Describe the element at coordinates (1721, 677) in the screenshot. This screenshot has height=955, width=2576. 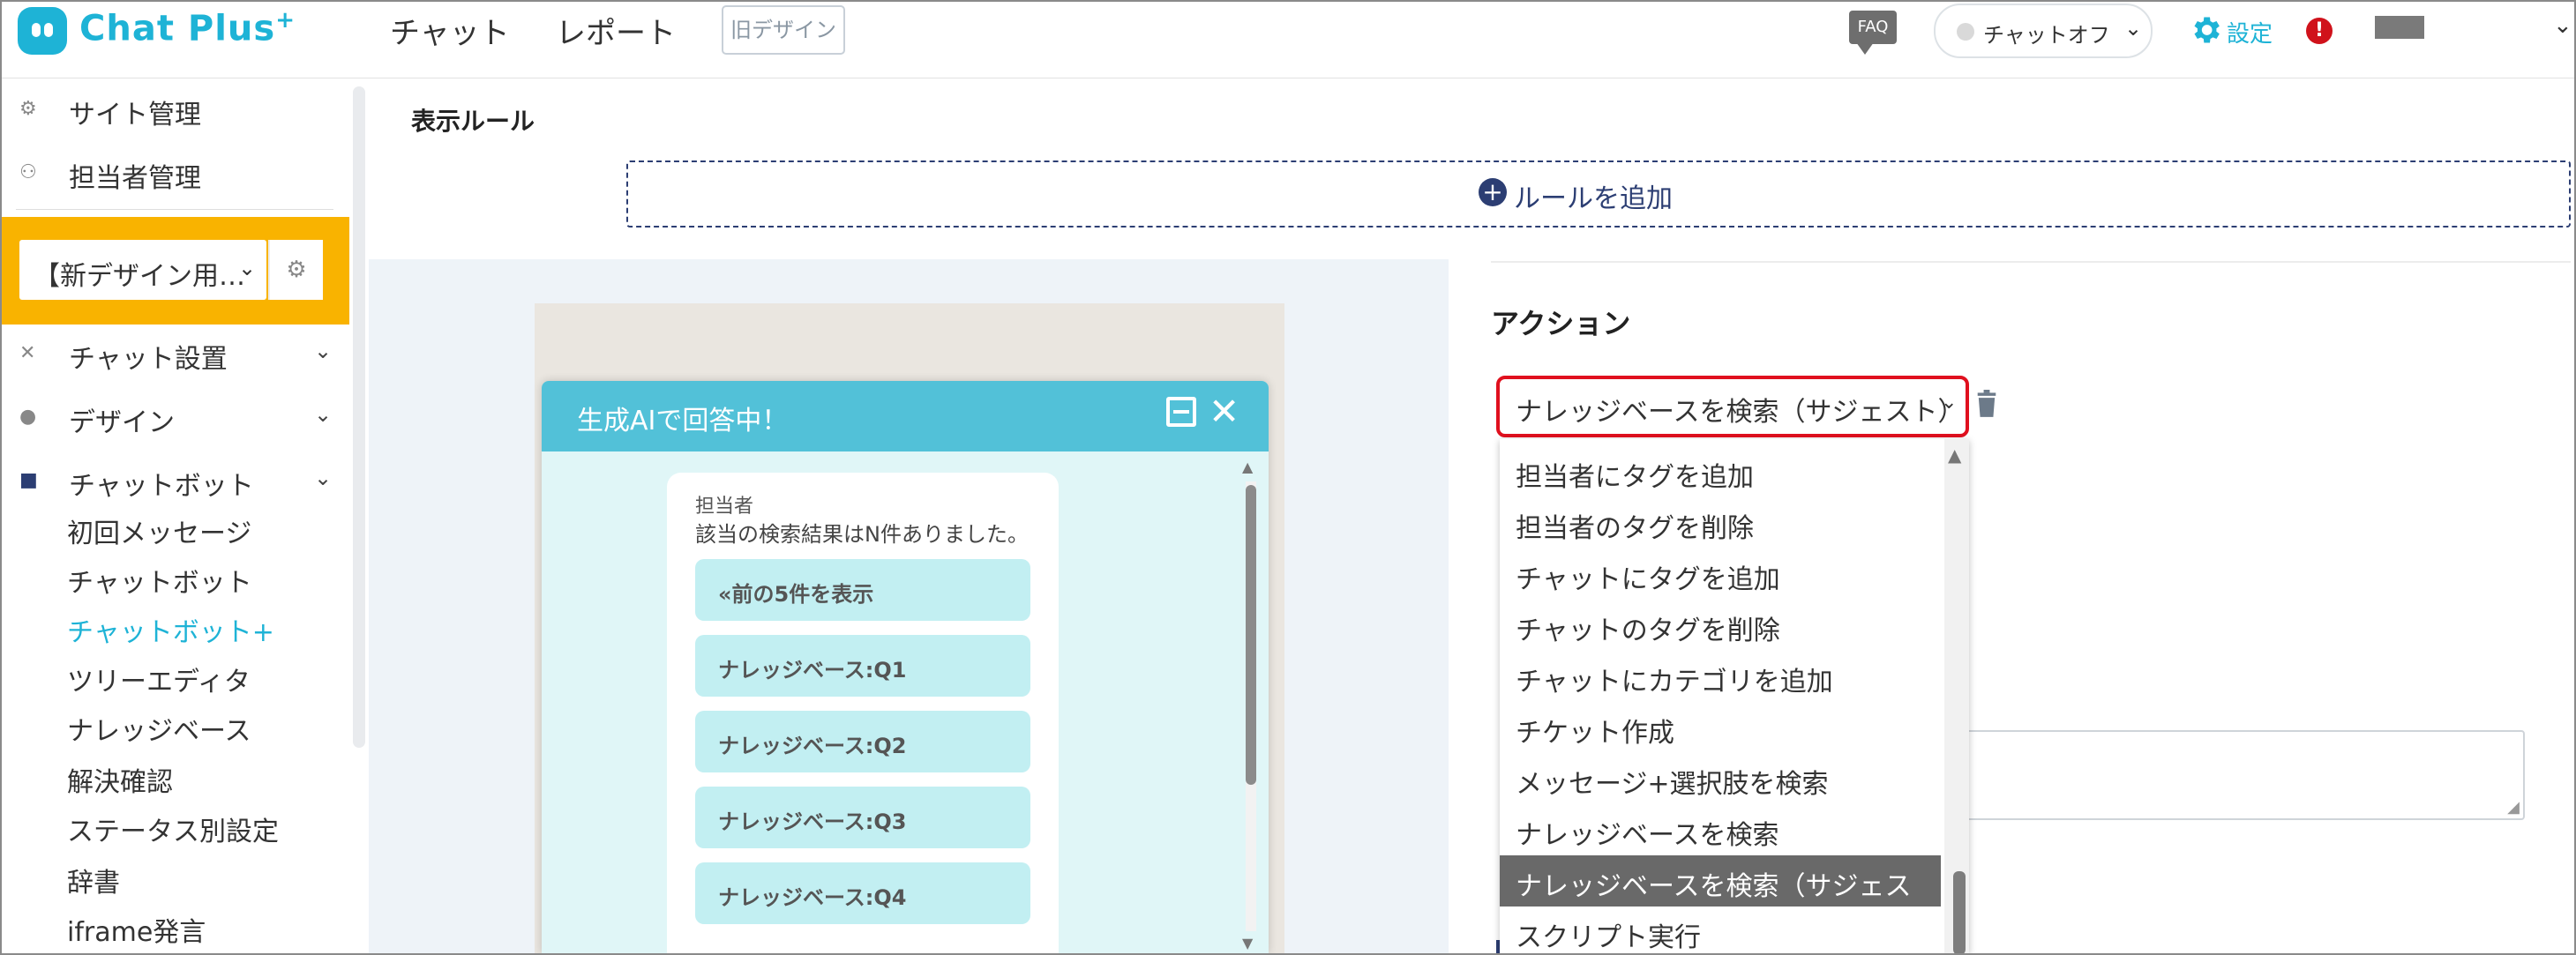
I see `dropdown-option: チャットにカテゴリを追加` at that location.